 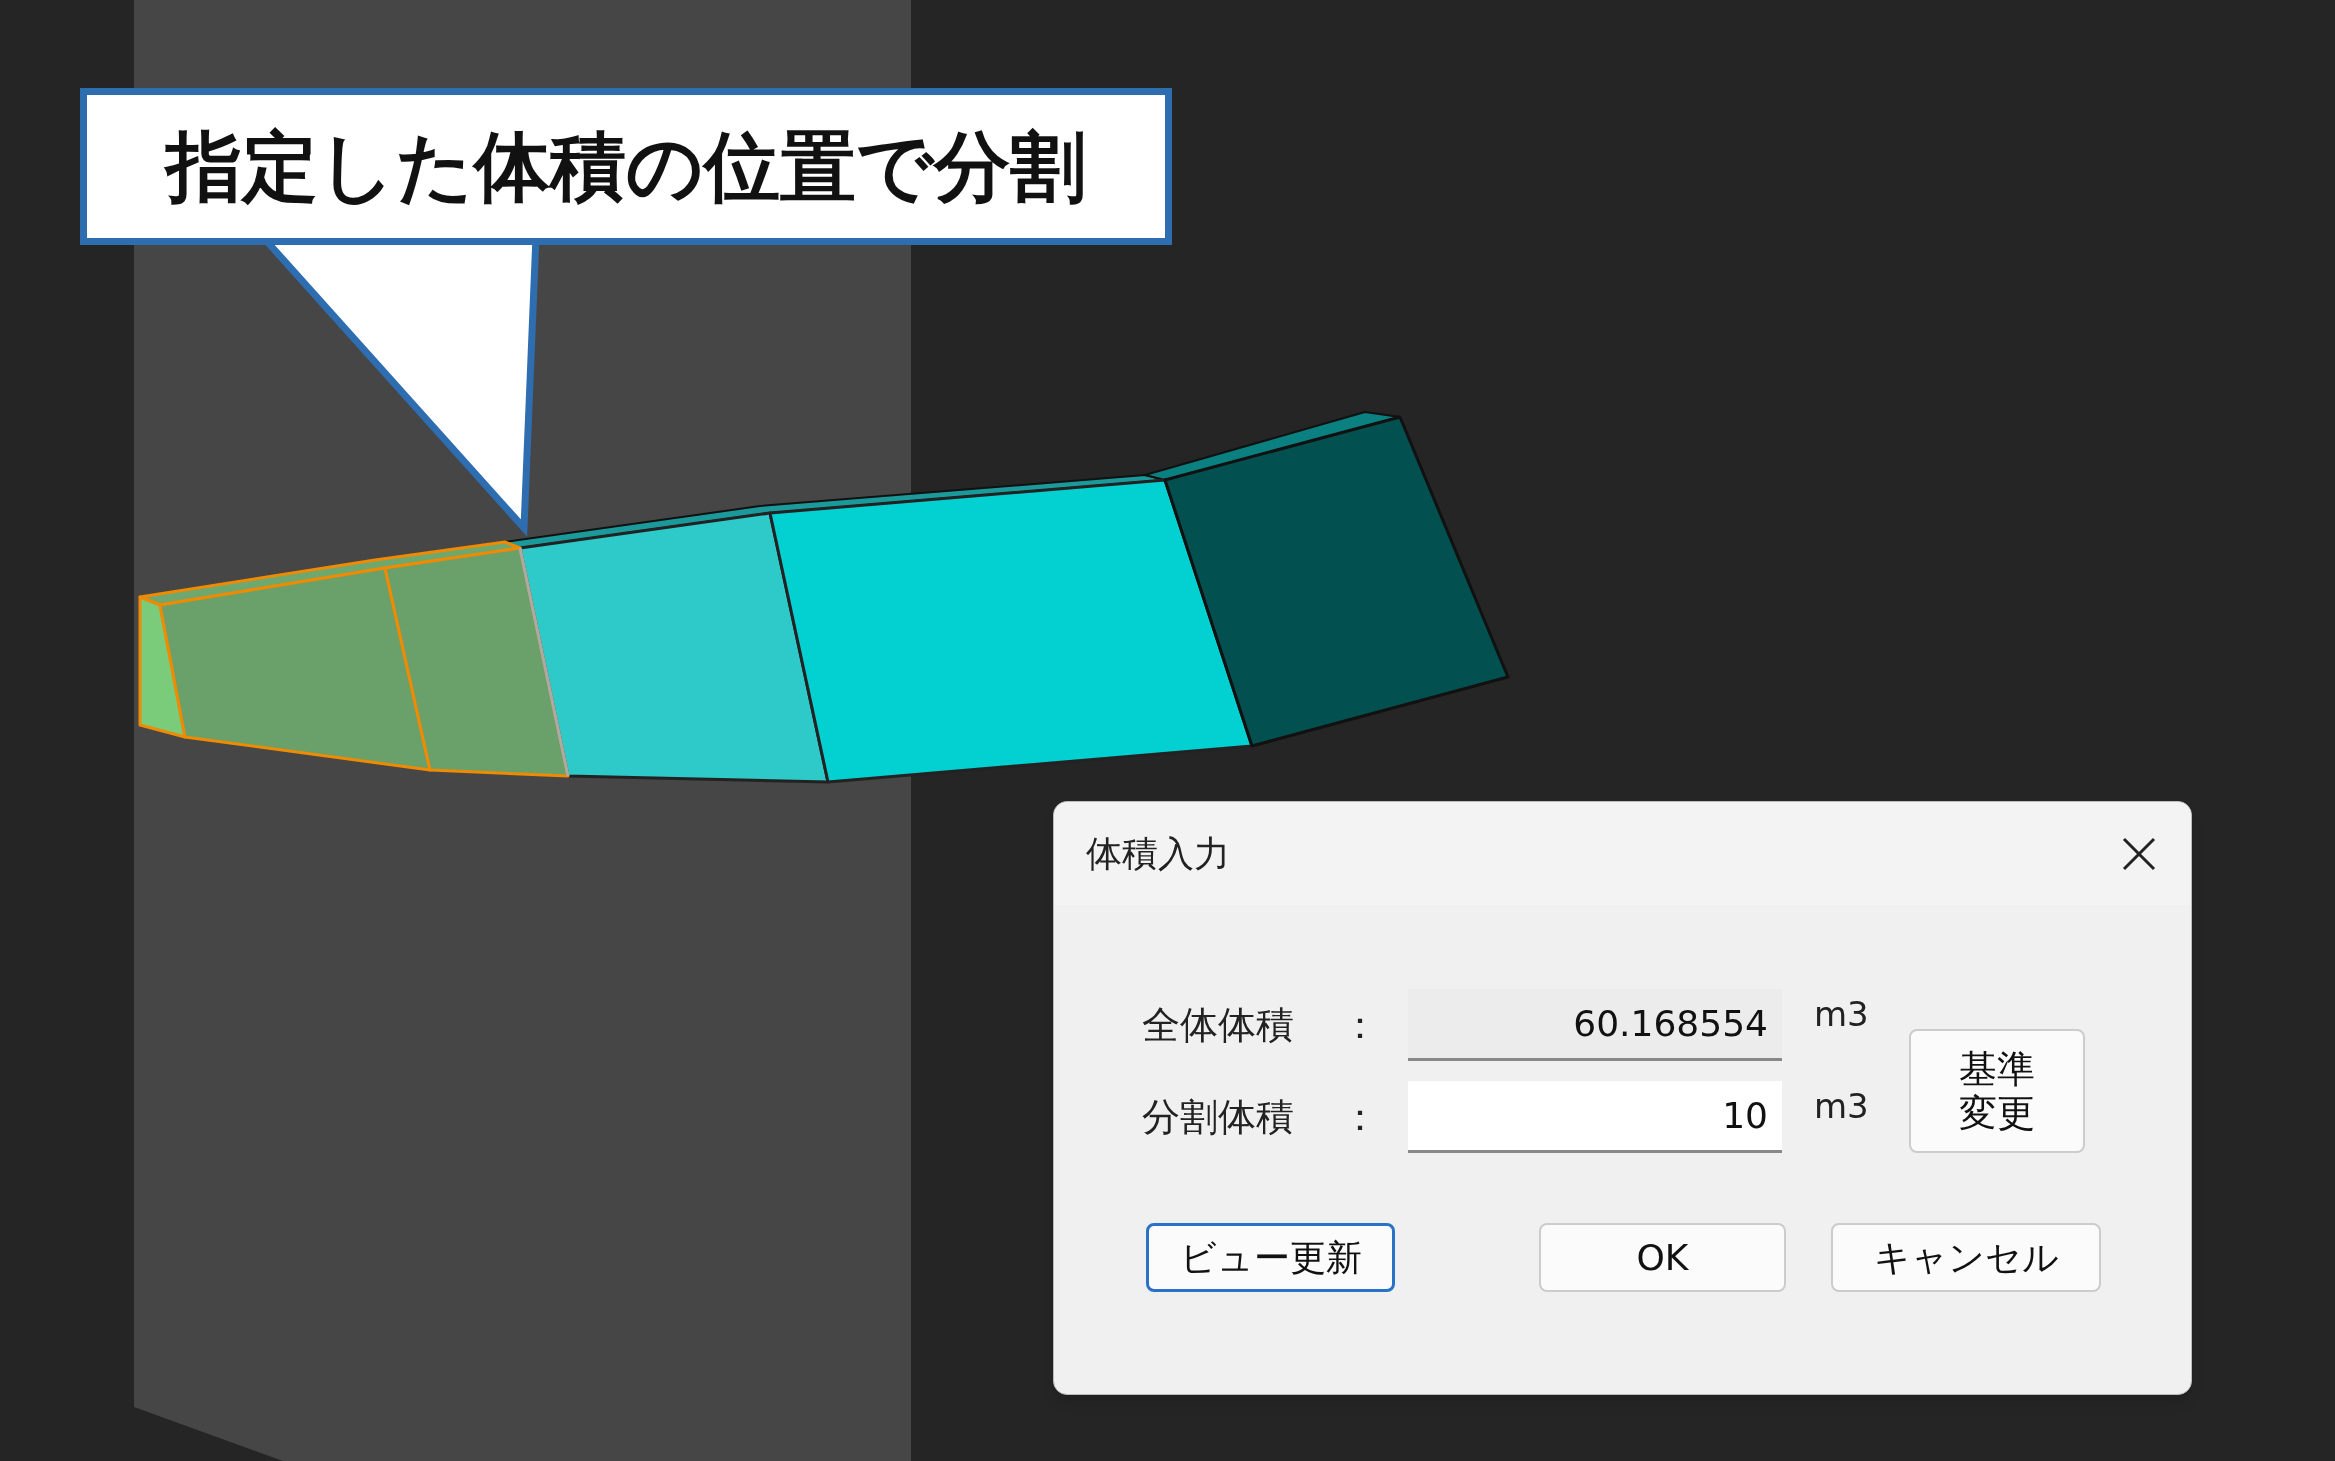 I want to click on close-icon, so click(x=2139, y=853).